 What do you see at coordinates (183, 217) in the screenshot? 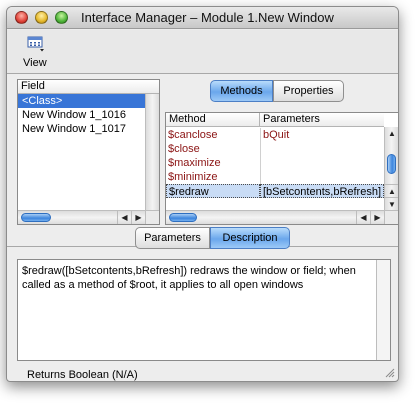
I see `methods-hscroll-thumb` at bounding box center [183, 217].